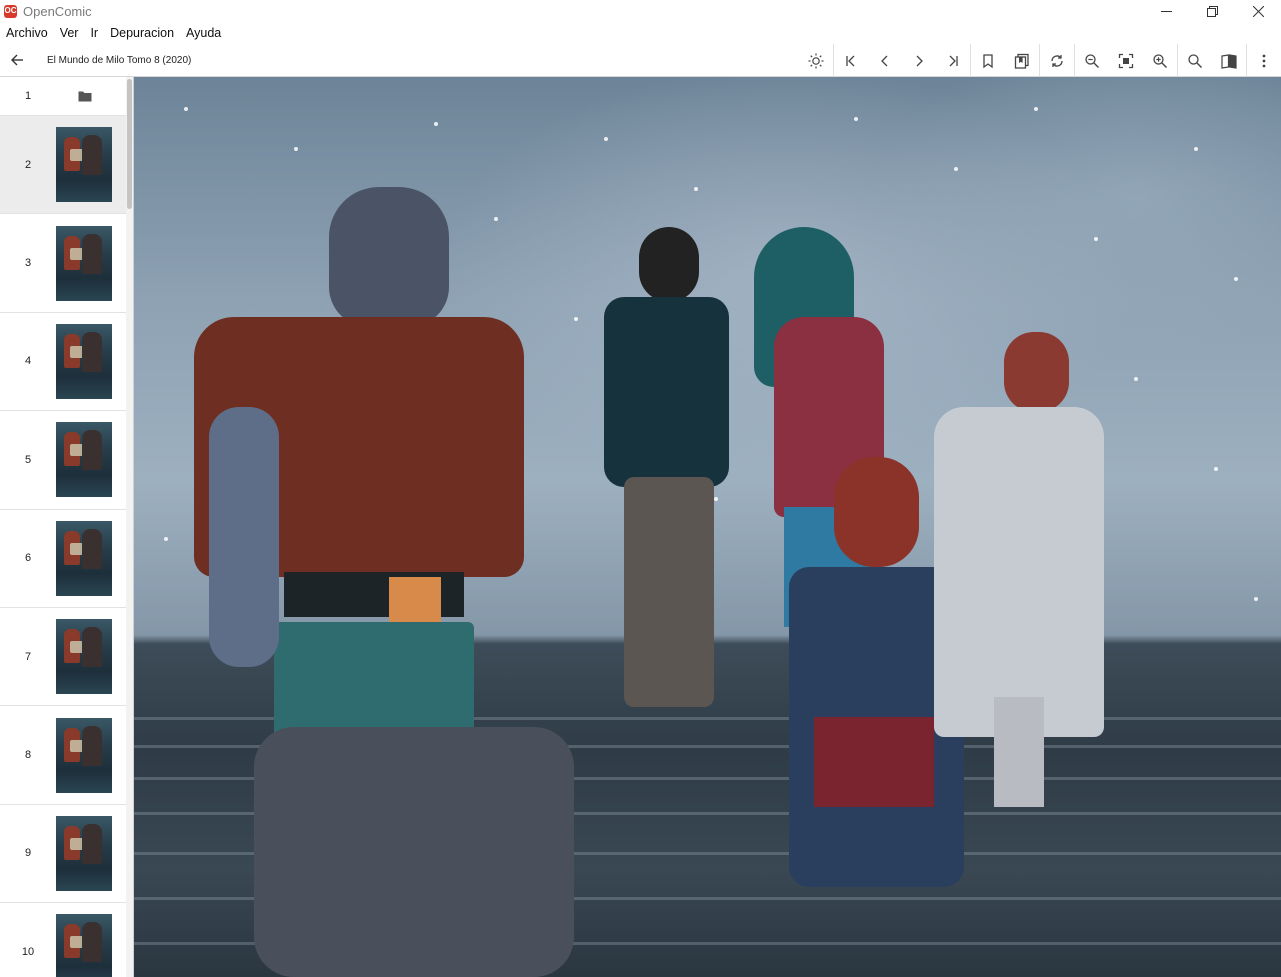 Image resolution: width=1281 pixels, height=977 pixels. I want to click on bookmark-icon, so click(988, 60).